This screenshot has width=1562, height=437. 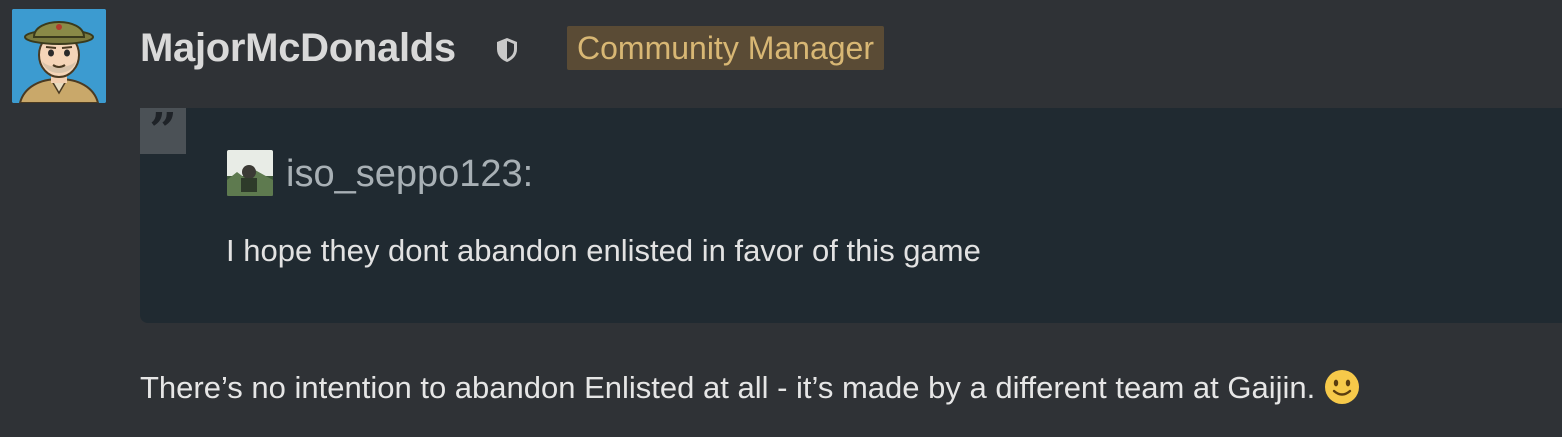 I want to click on soldier-avatar-image, so click(x=59, y=56).